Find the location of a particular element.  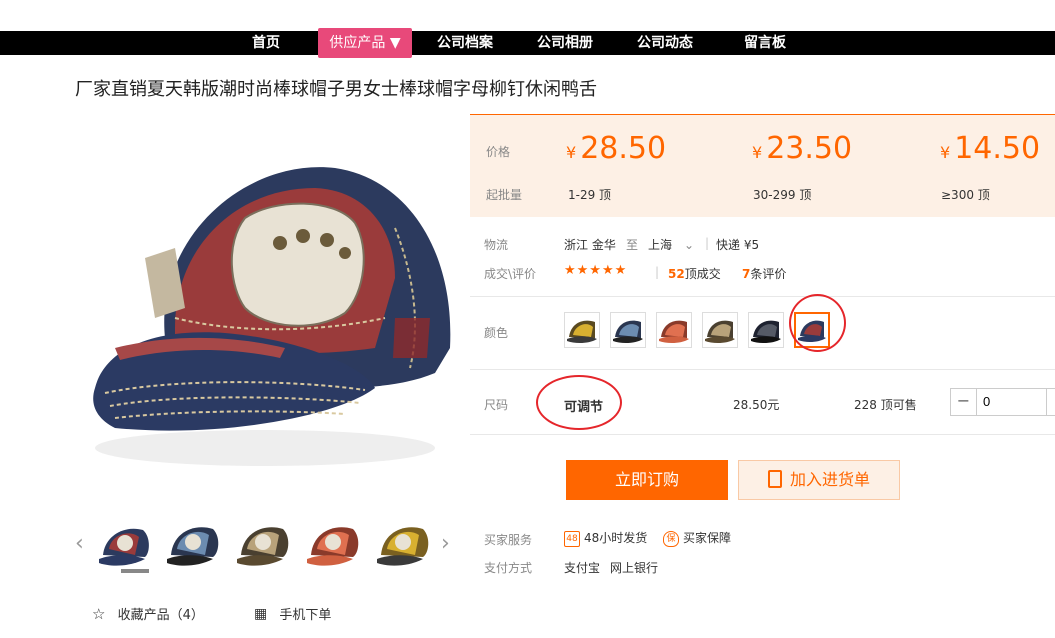

shield-icon: 保 is located at coordinates (671, 538).